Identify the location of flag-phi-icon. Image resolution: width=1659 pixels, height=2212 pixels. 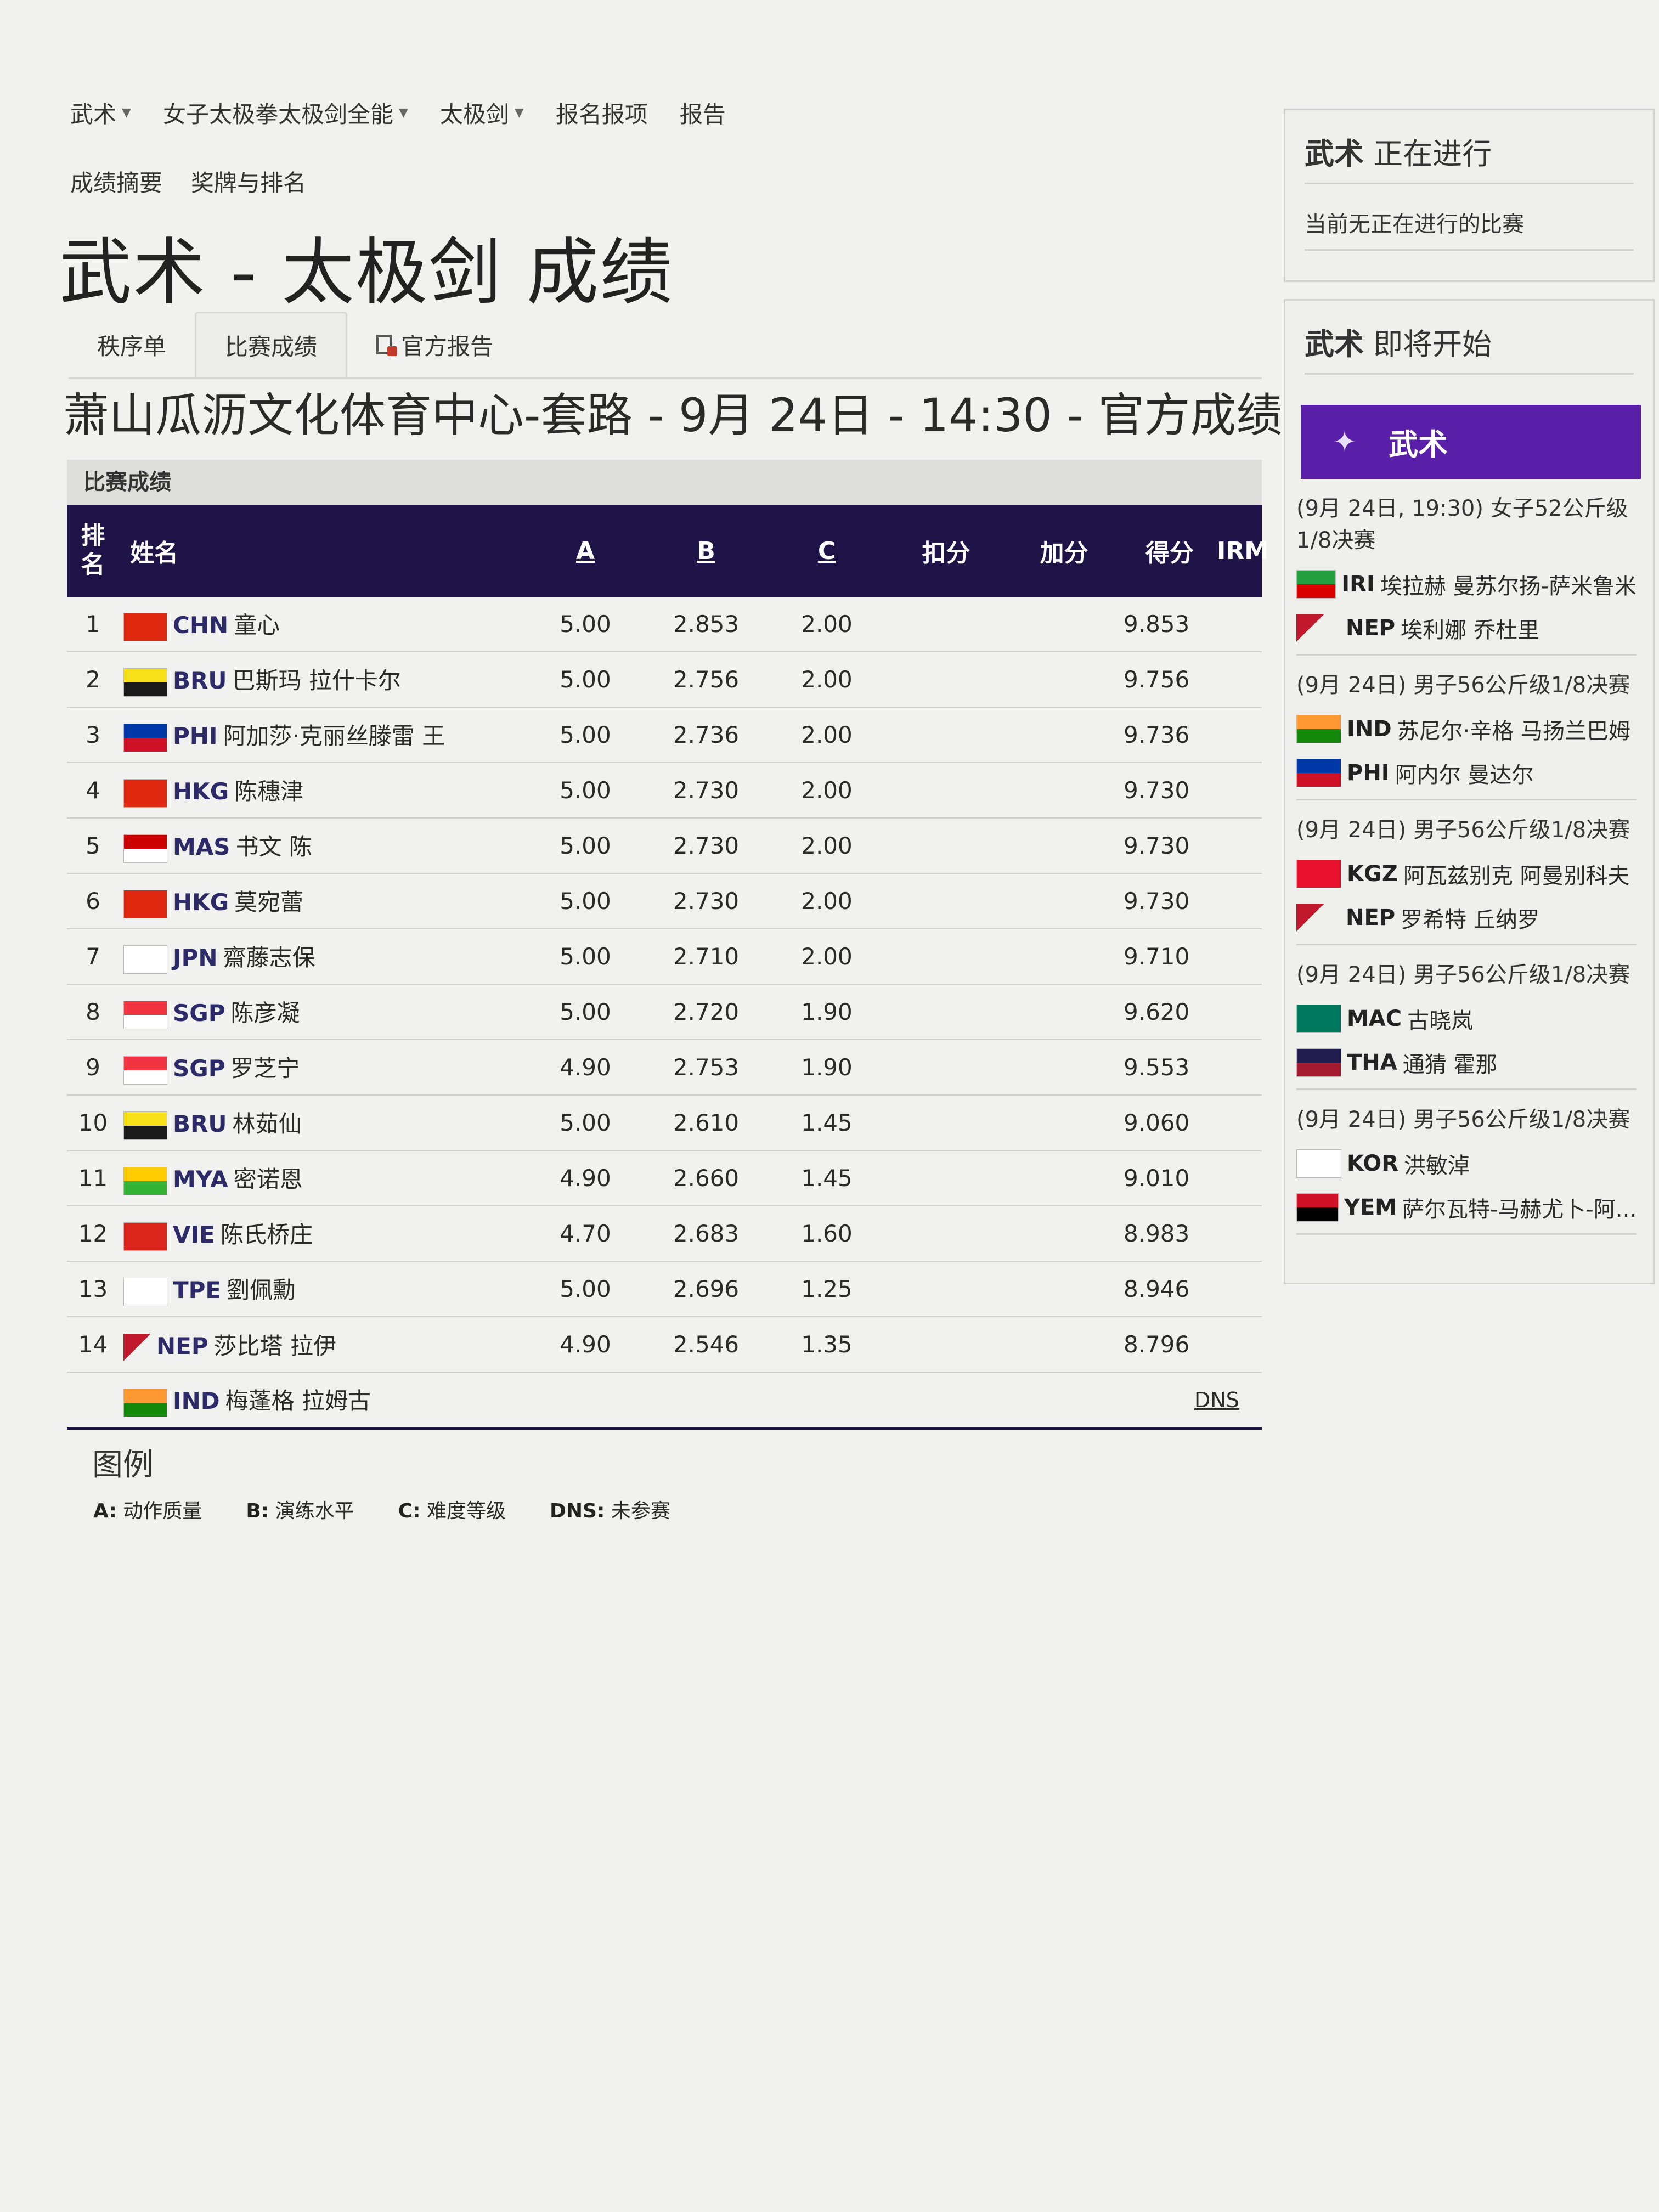
(1318, 773).